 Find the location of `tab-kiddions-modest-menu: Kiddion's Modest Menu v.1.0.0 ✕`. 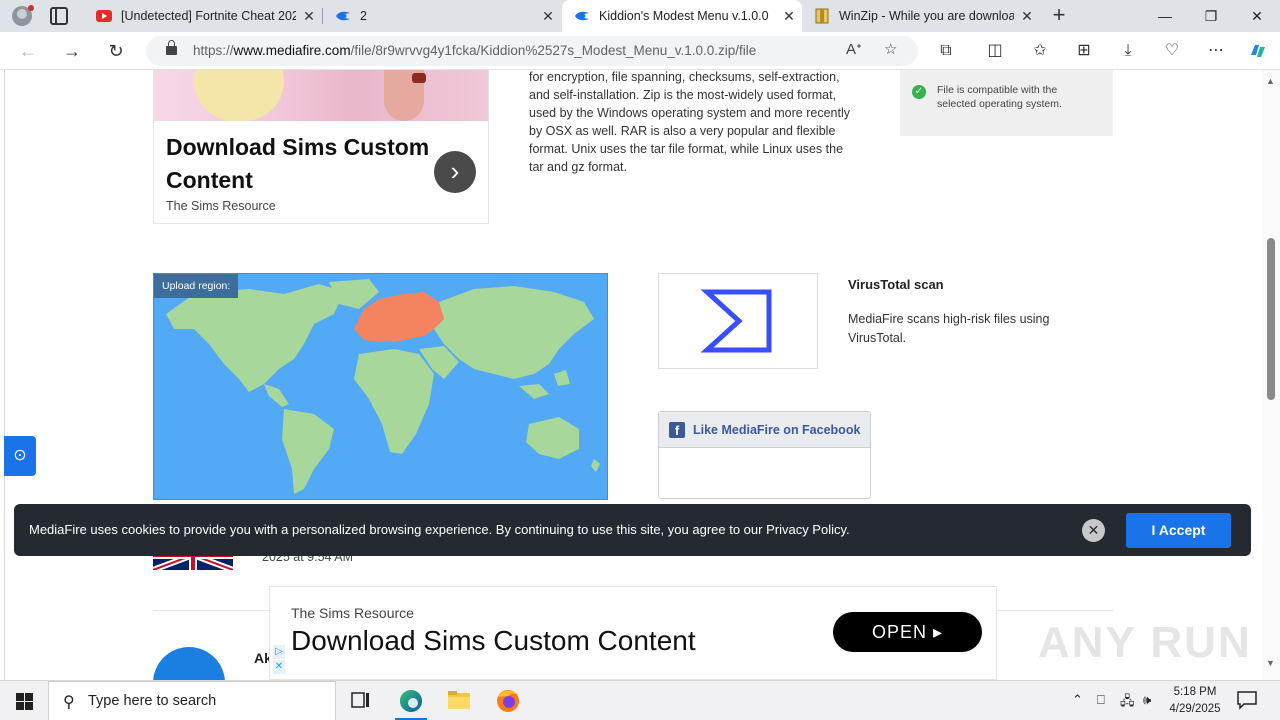

tab-kiddions-modest-menu: Kiddion's Modest Menu v.1.0.0 ✕ is located at coordinates (682, 16).